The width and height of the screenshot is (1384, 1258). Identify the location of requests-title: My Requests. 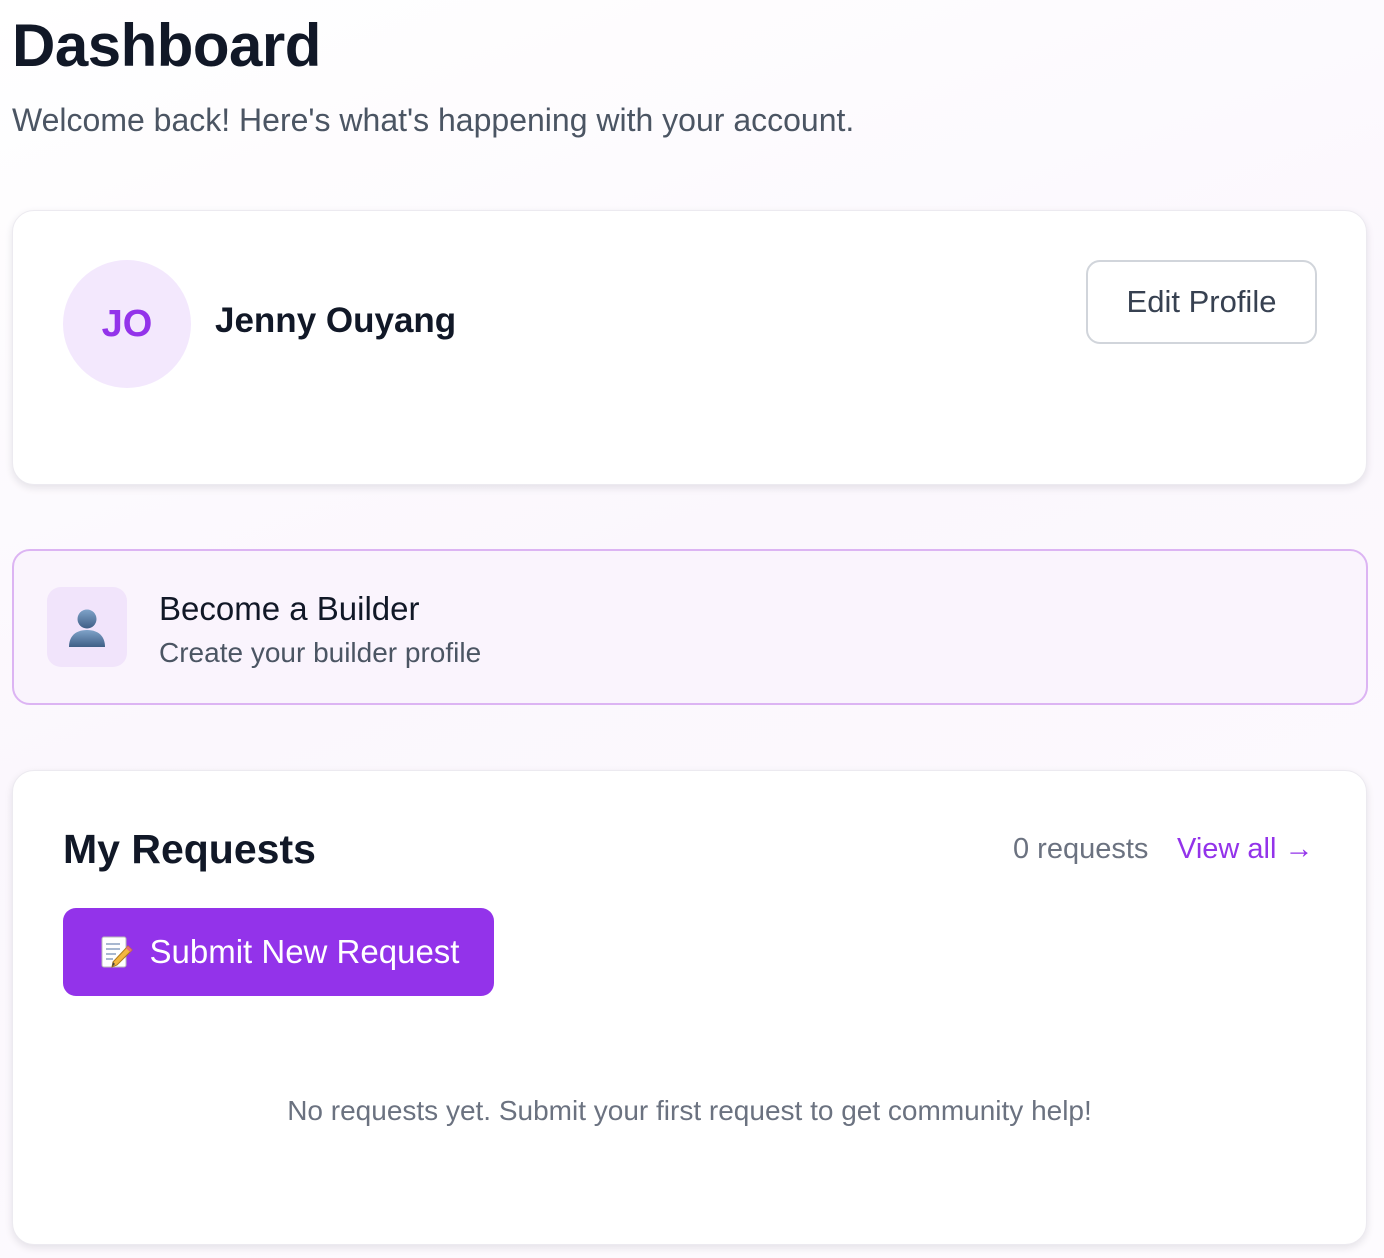
(189, 849).